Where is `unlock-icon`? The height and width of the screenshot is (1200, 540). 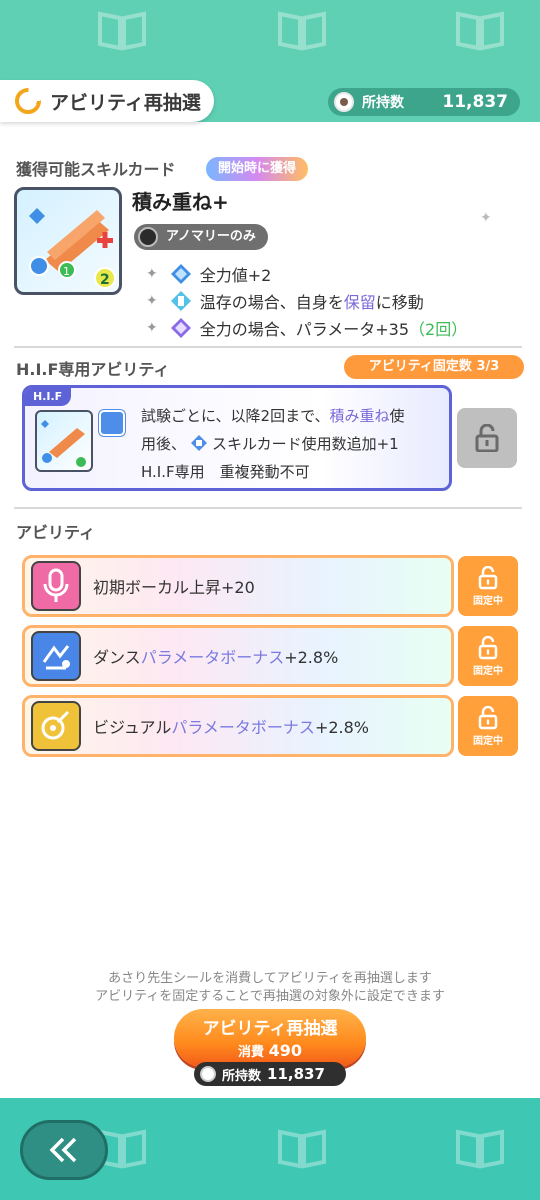
unlock-icon is located at coordinates (487, 438).